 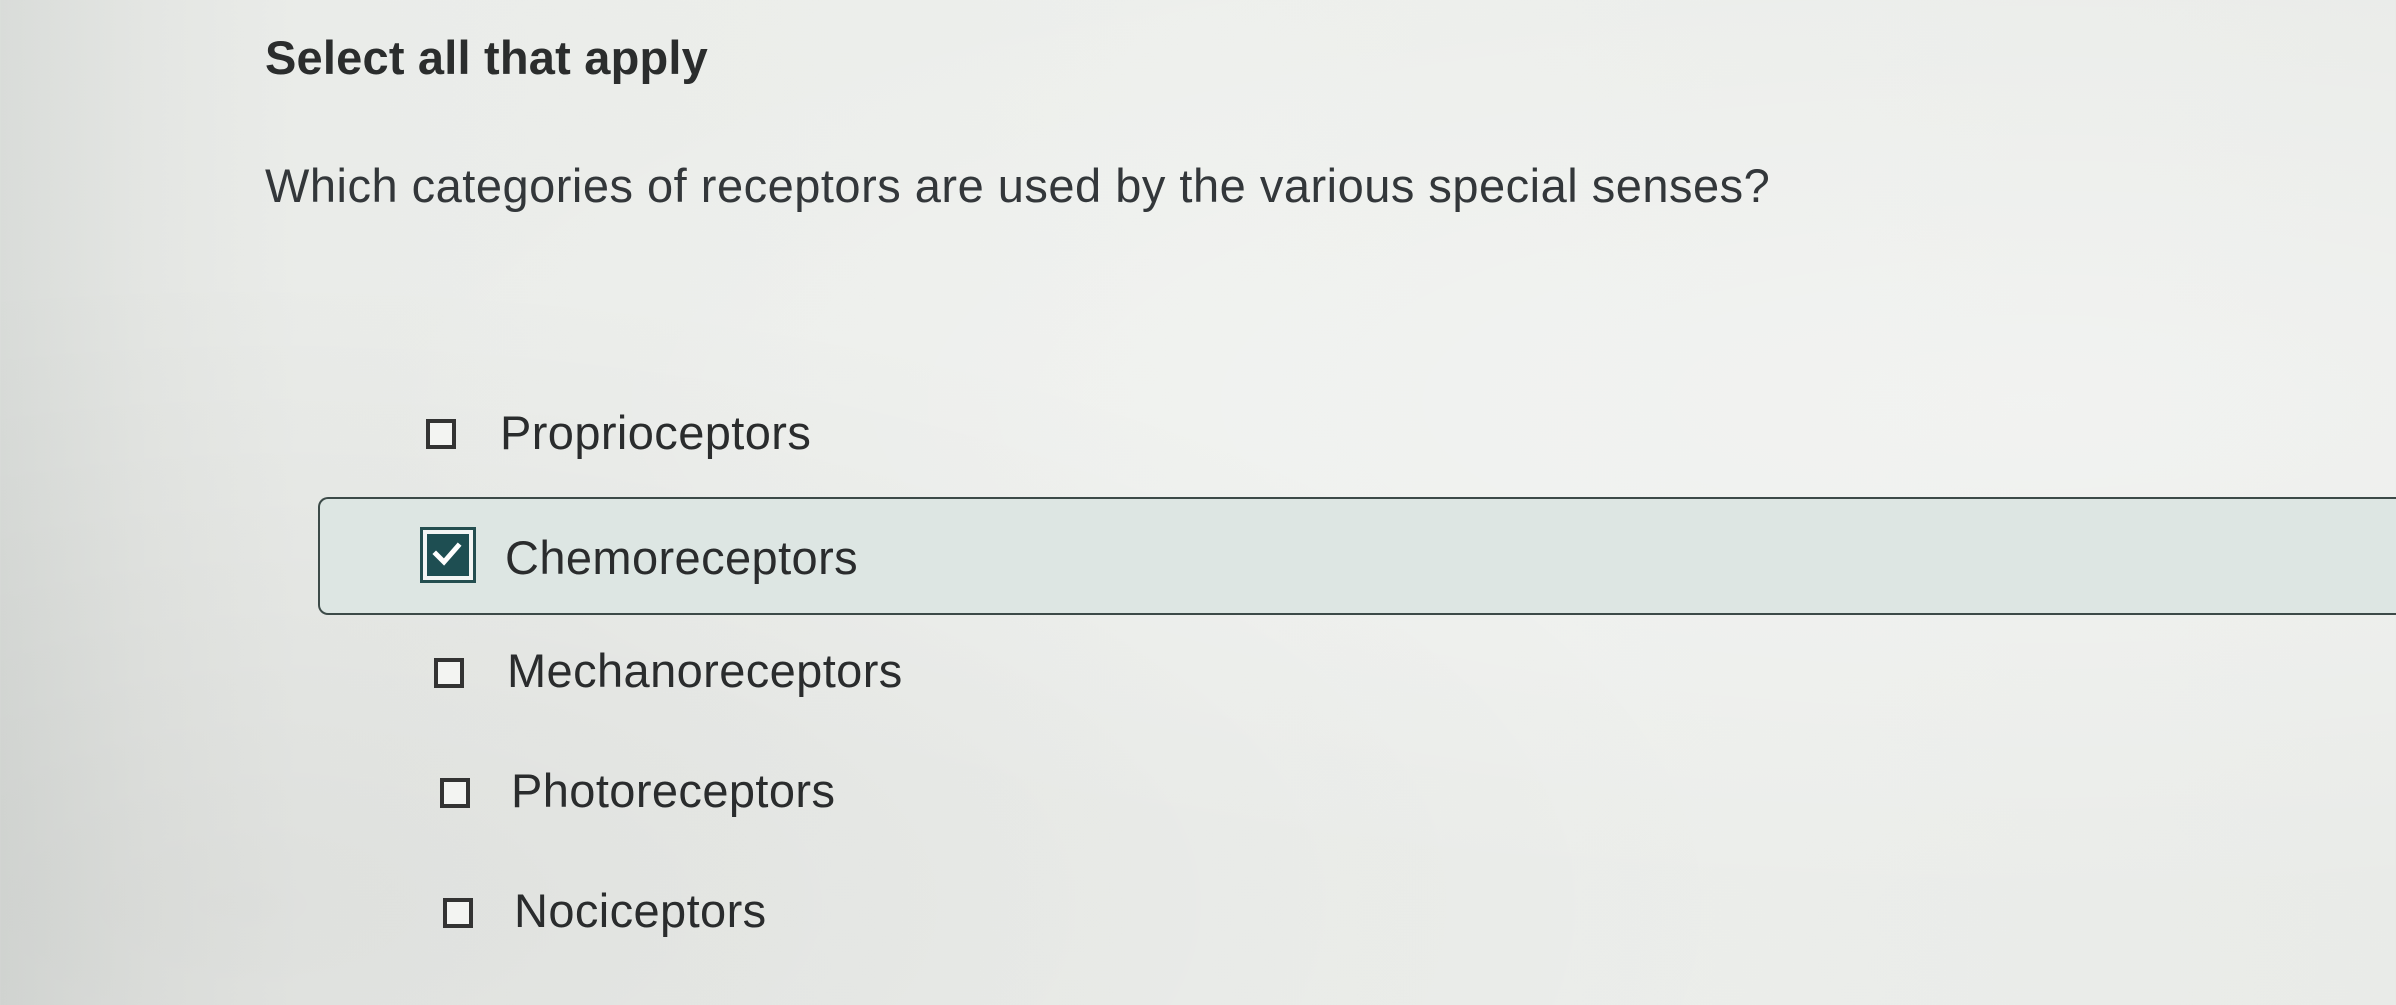 What do you see at coordinates (1198, 558) in the screenshot?
I see `option-chemoreceptors: Chemoreceptors` at bounding box center [1198, 558].